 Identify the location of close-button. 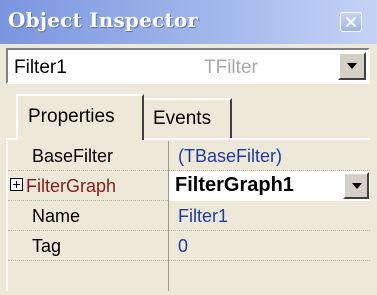
(351, 22).